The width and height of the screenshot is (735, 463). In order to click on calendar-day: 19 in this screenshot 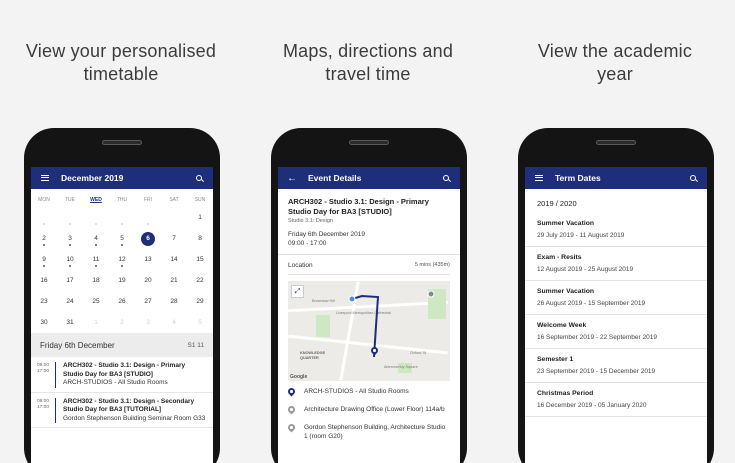, I will do `click(122, 280)`.